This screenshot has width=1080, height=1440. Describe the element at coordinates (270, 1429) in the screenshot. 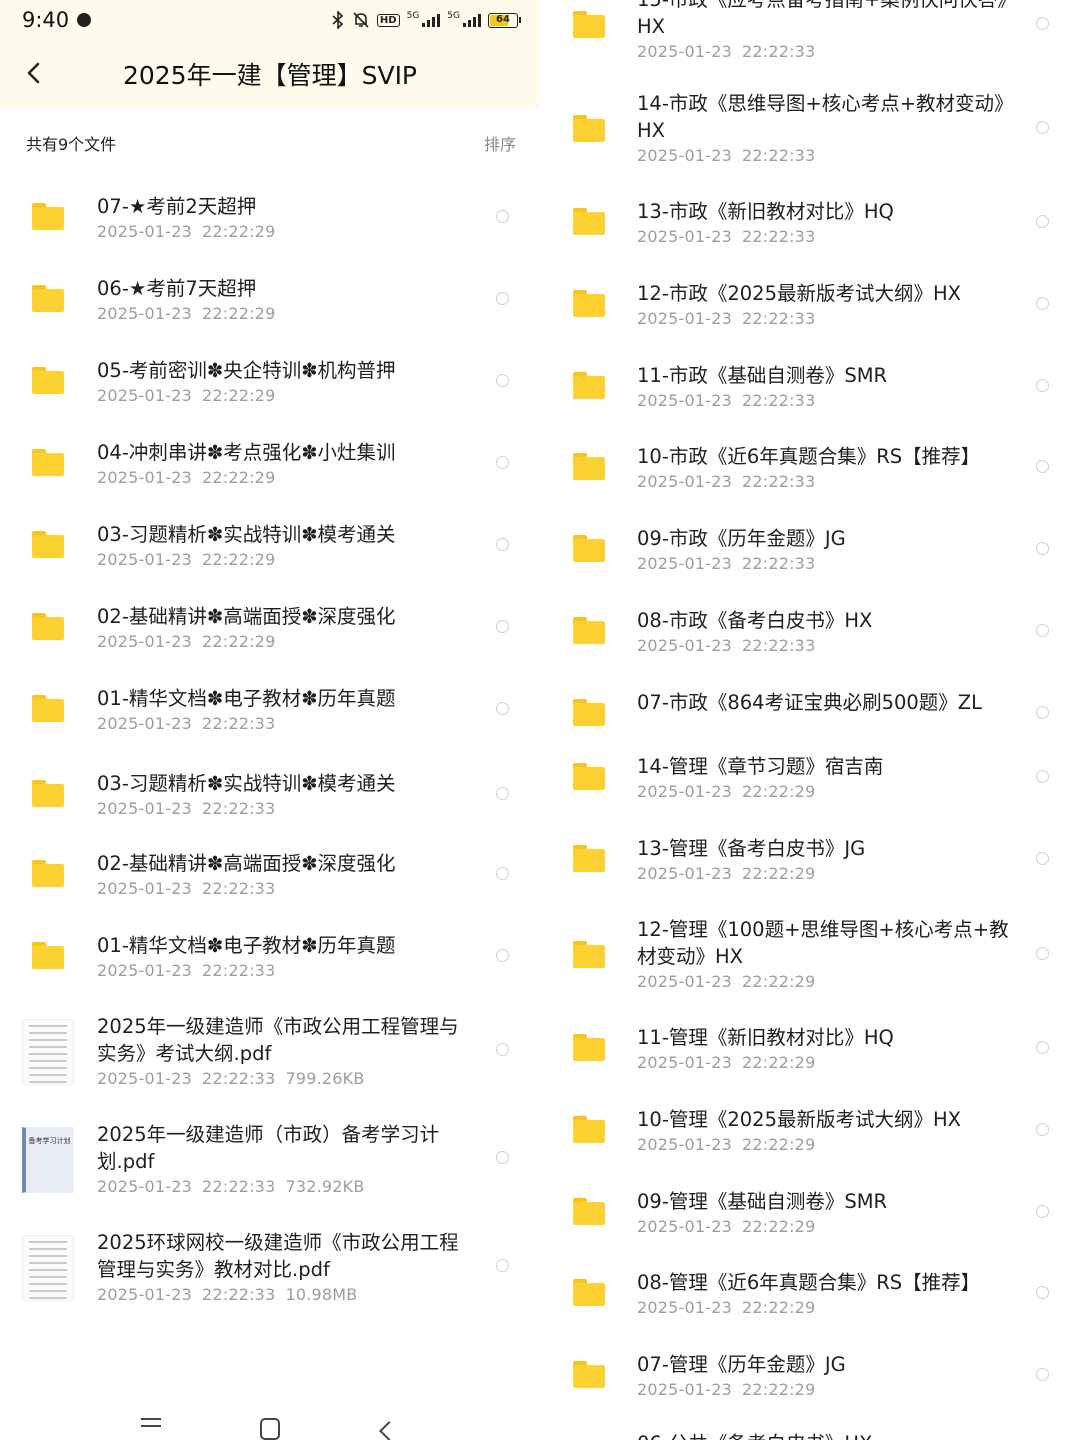

I see `home-icon` at that location.